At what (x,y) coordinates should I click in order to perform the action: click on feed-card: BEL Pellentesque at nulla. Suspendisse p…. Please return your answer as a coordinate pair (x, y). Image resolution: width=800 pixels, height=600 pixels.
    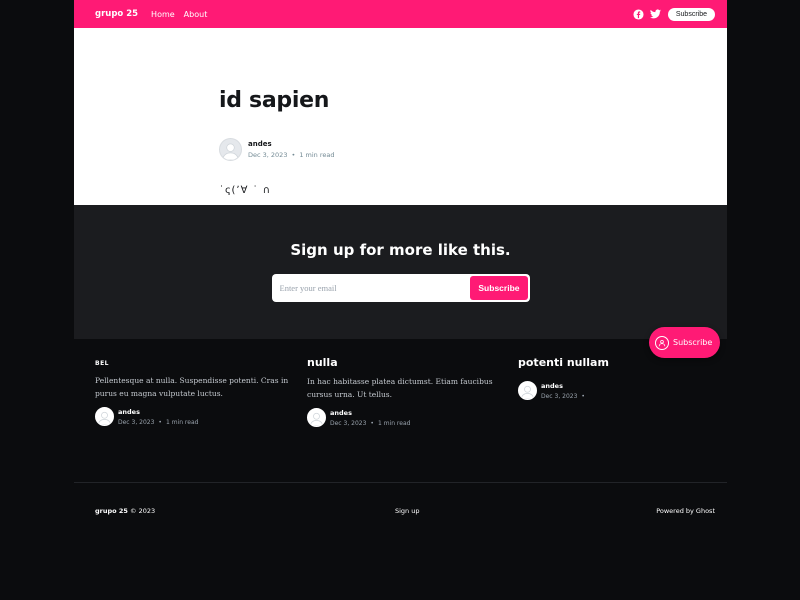
    Looking at the image, I should click on (195, 391).